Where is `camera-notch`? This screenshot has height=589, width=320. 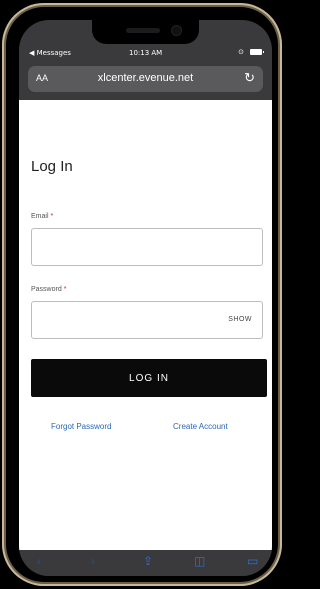
camera-notch is located at coordinates (145, 32).